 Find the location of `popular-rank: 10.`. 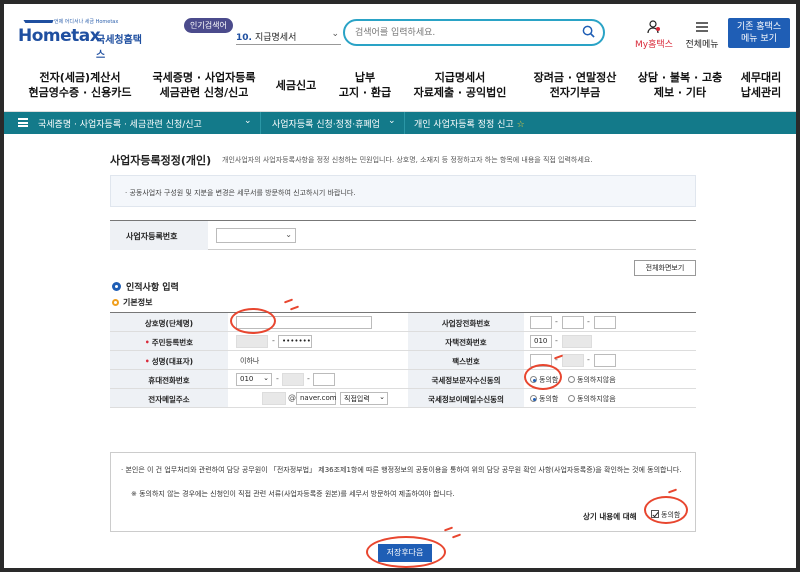

popular-rank: 10. is located at coordinates (244, 38).